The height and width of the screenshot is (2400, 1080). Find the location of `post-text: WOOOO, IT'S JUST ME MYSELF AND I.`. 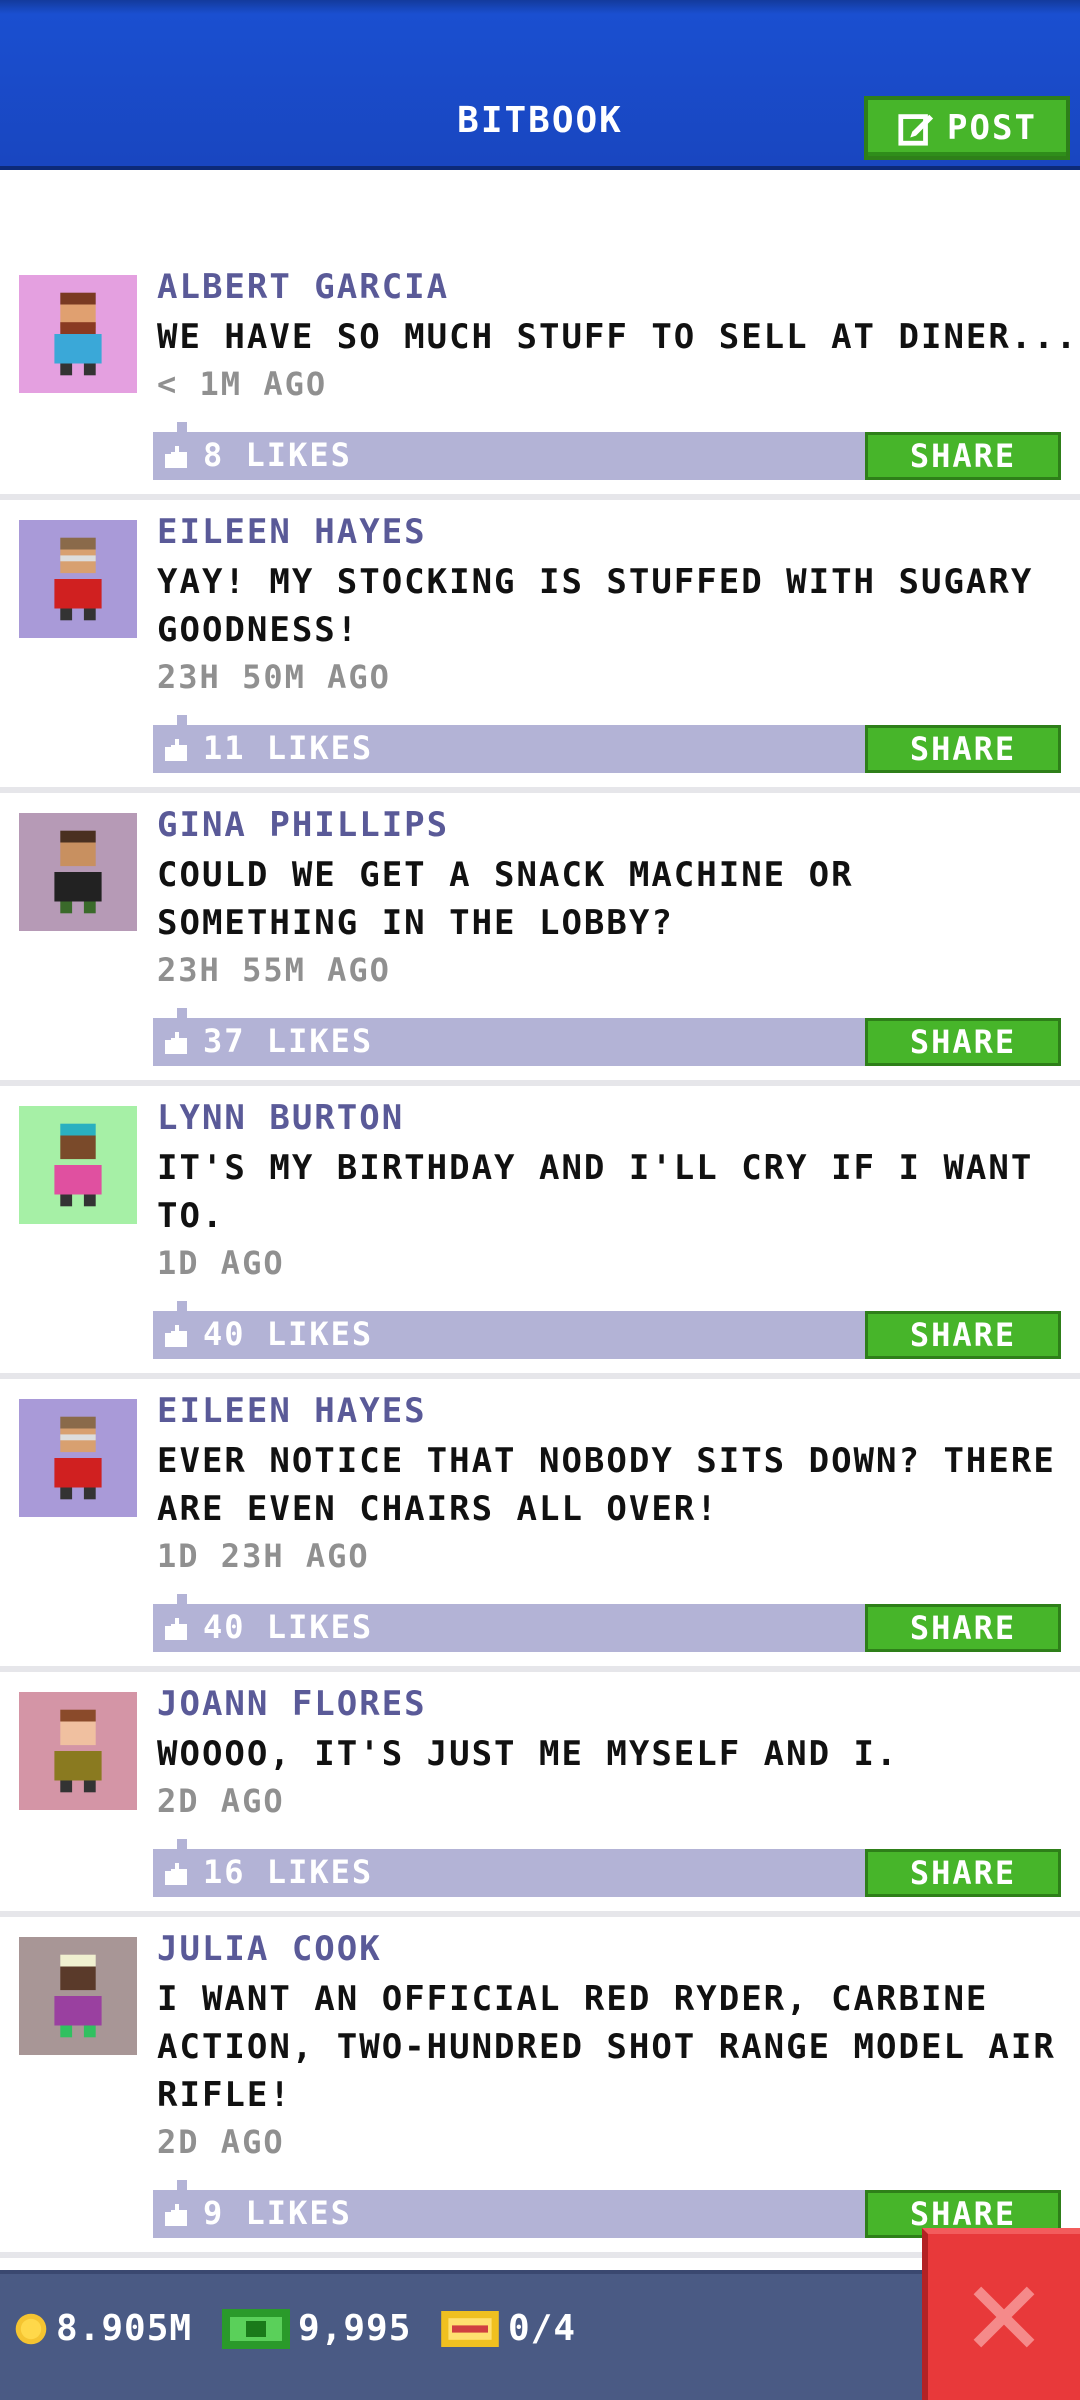

post-text: WOOOO, IT'S JUST ME MYSELF AND I. is located at coordinates (528, 1754).